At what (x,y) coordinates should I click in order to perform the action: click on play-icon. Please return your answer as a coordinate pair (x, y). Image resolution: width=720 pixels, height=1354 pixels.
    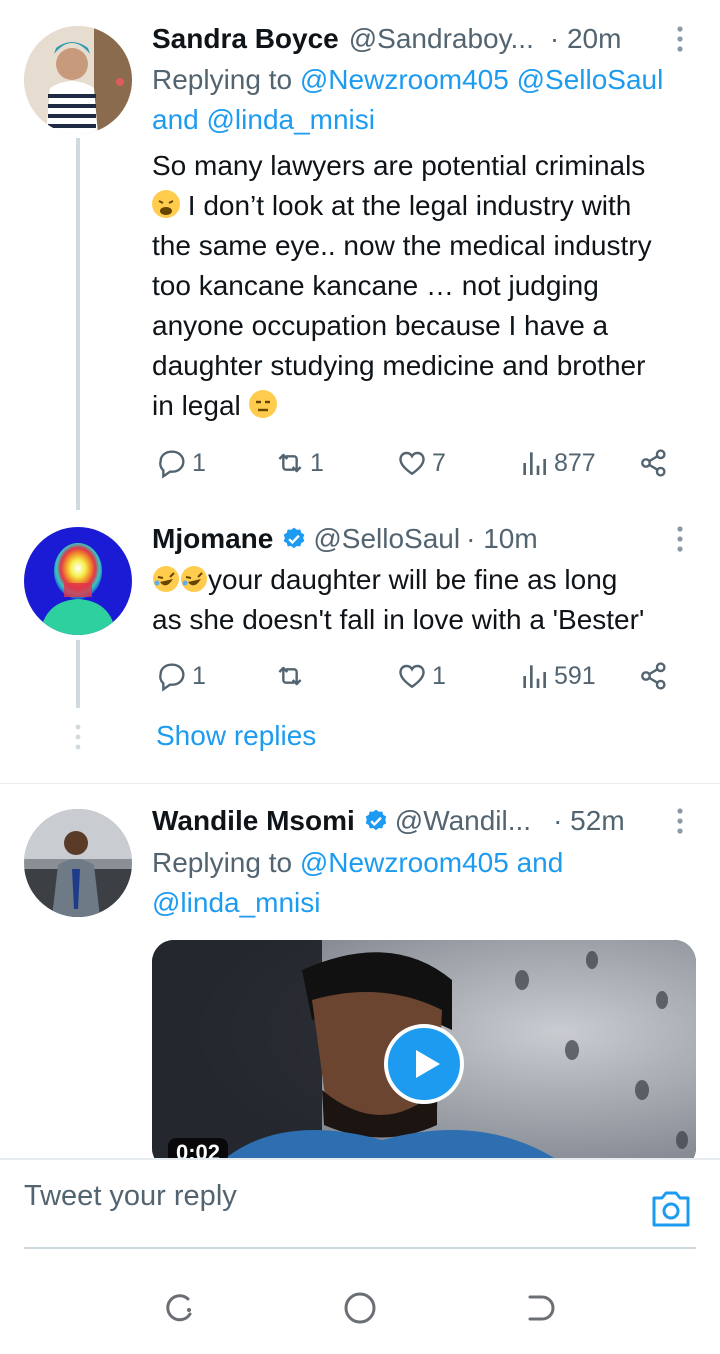
    Looking at the image, I should click on (424, 1064).